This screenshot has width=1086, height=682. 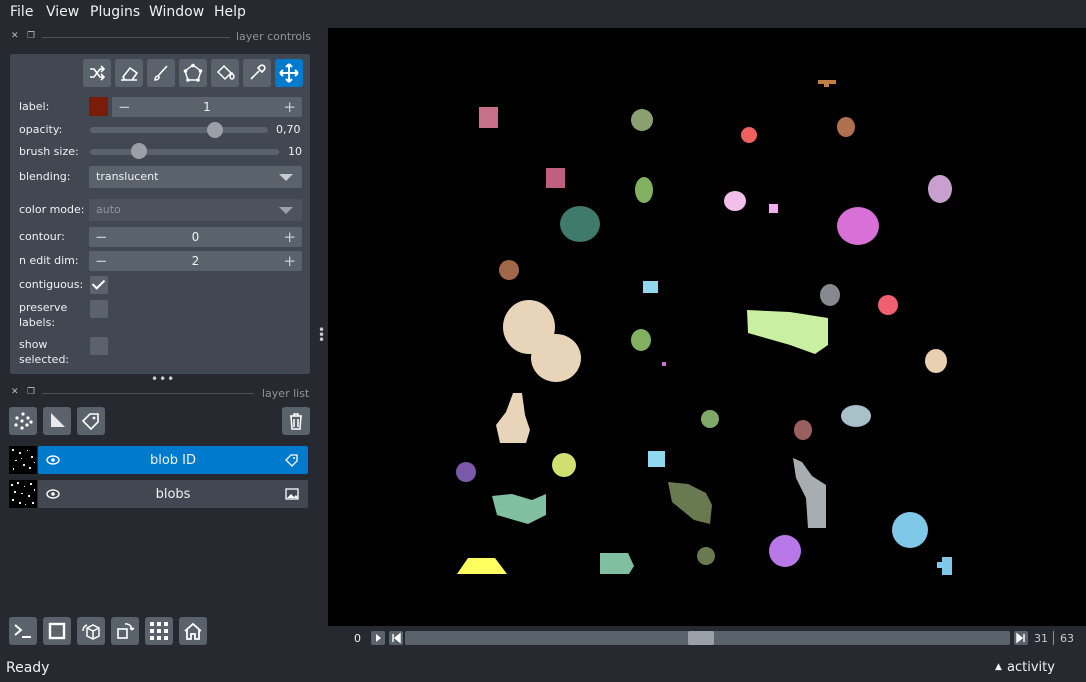 I want to click on skip-forward-icon, so click(x=1020, y=638).